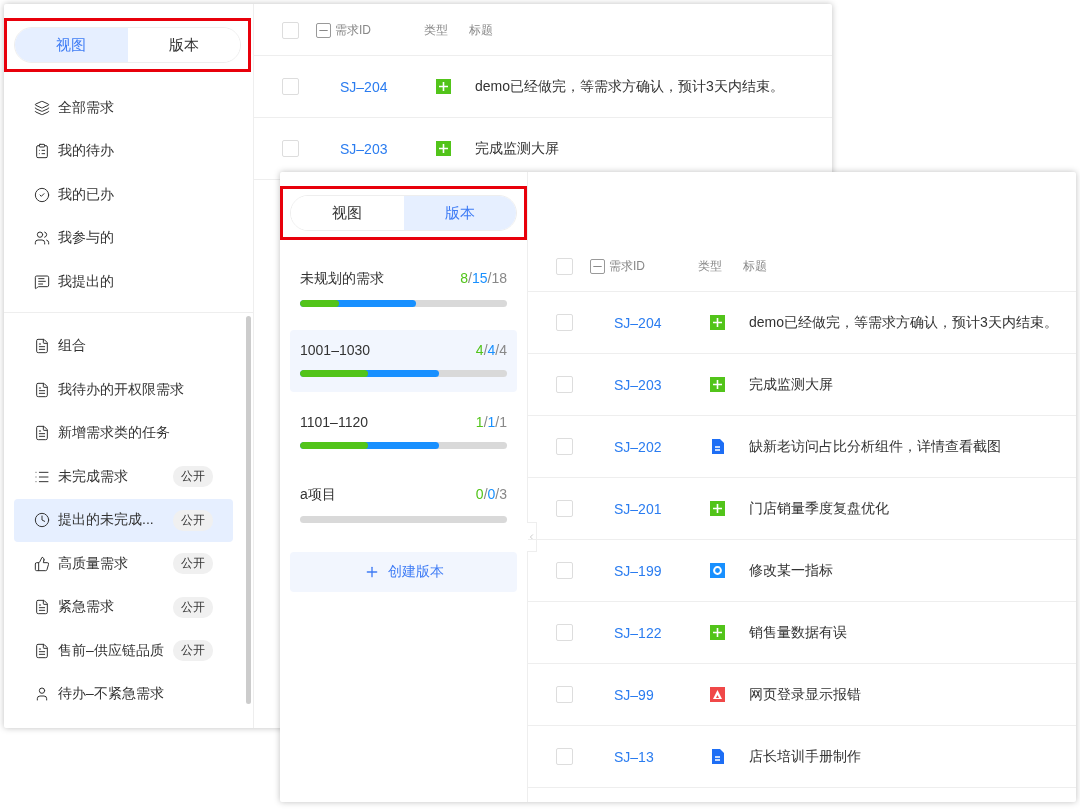 Image resolution: width=1080 pixels, height=810 pixels. I want to click on version-count: 4/4/4, so click(491, 350).